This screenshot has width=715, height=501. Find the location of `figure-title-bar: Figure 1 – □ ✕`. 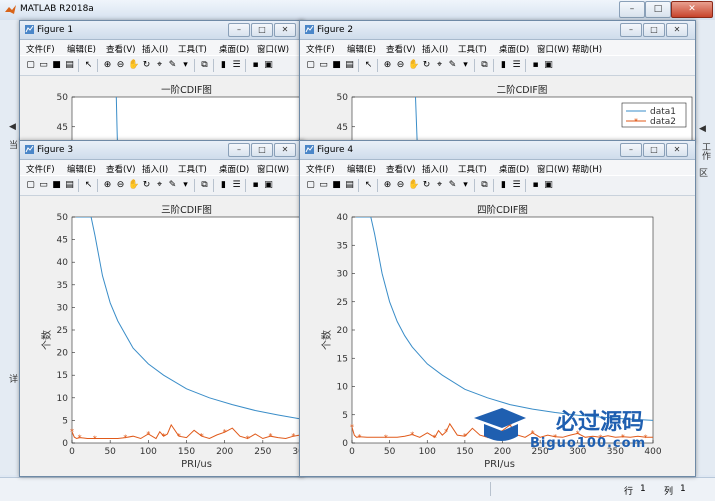

figure-title-bar: Figure 1 – □ ✕ is located at coordinates (161, 30).